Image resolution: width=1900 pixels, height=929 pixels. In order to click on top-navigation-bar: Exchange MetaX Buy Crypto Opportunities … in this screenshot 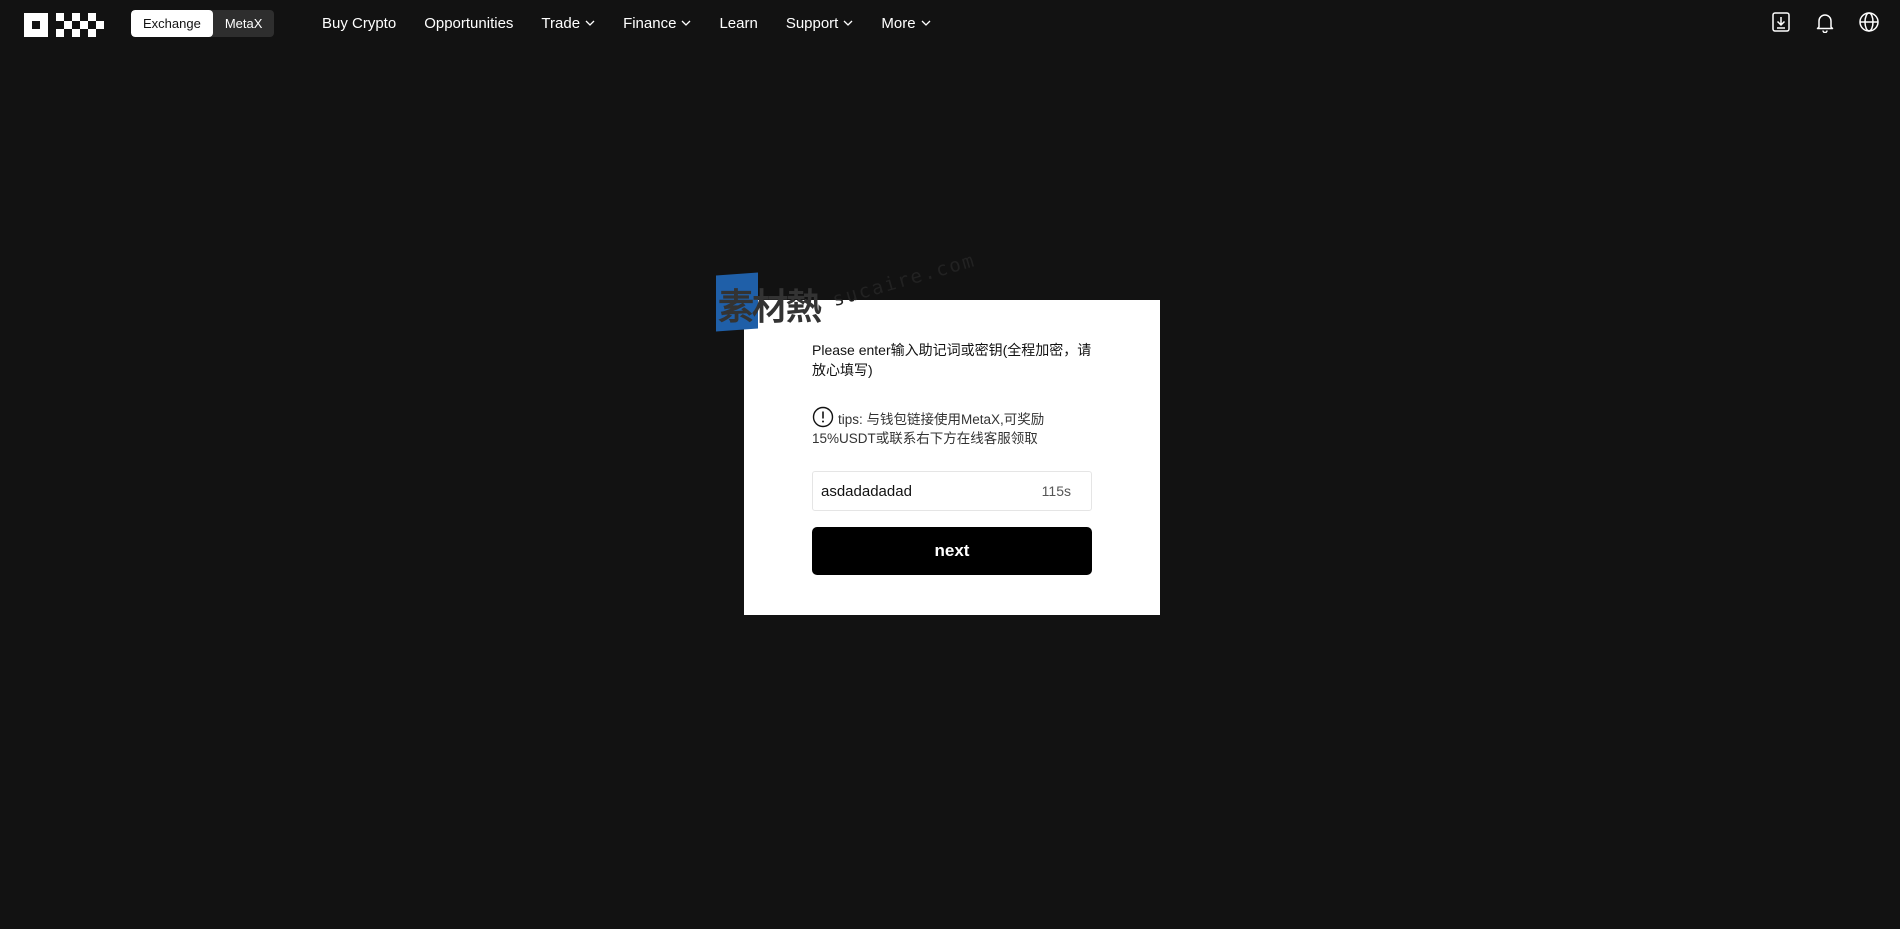, I will do `click(950, 23)`.